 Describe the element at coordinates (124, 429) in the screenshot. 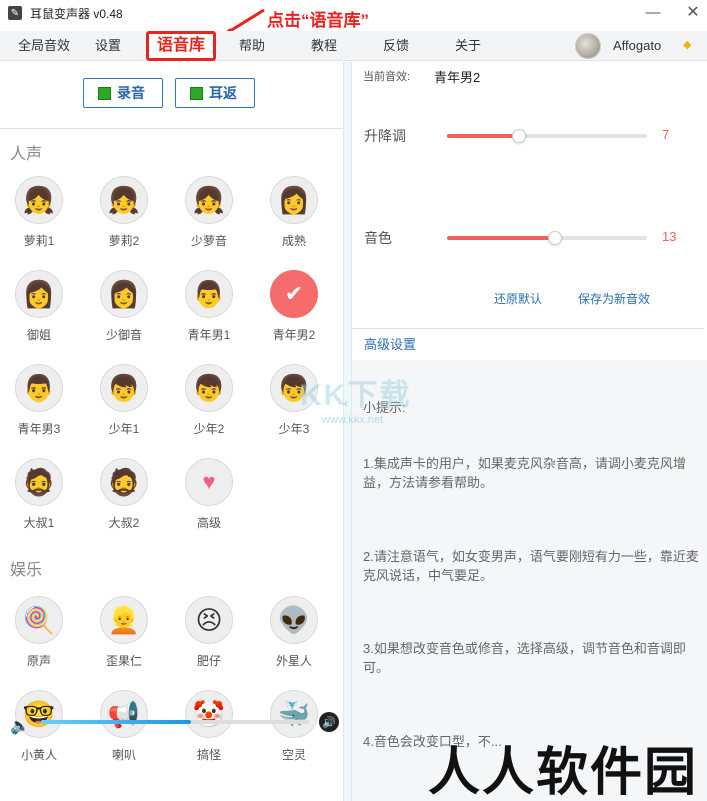

I see `voice-item-label: 少年1` at that location.